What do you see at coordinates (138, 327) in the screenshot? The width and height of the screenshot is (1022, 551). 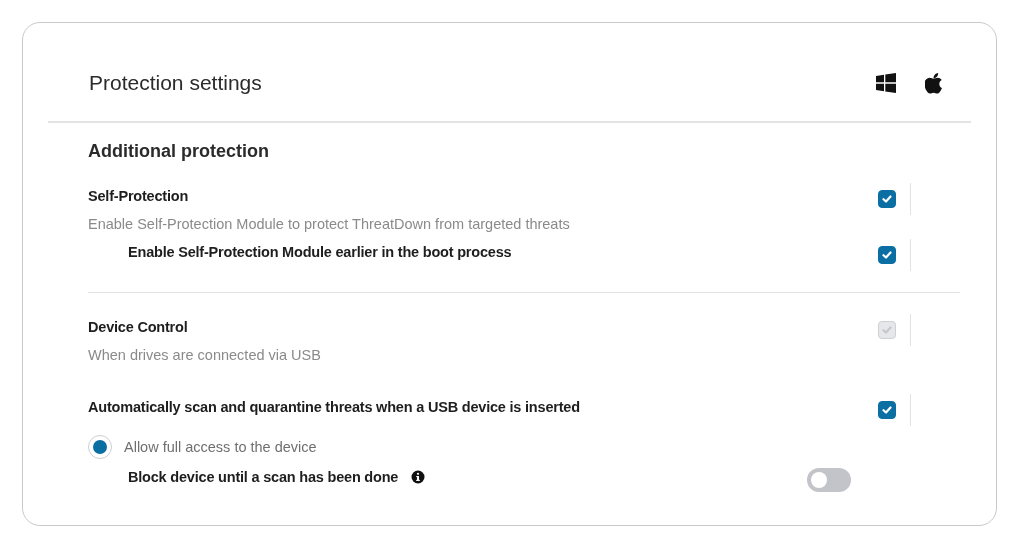 I see `setting-label: Device Control` at bounding box center [138, 327].